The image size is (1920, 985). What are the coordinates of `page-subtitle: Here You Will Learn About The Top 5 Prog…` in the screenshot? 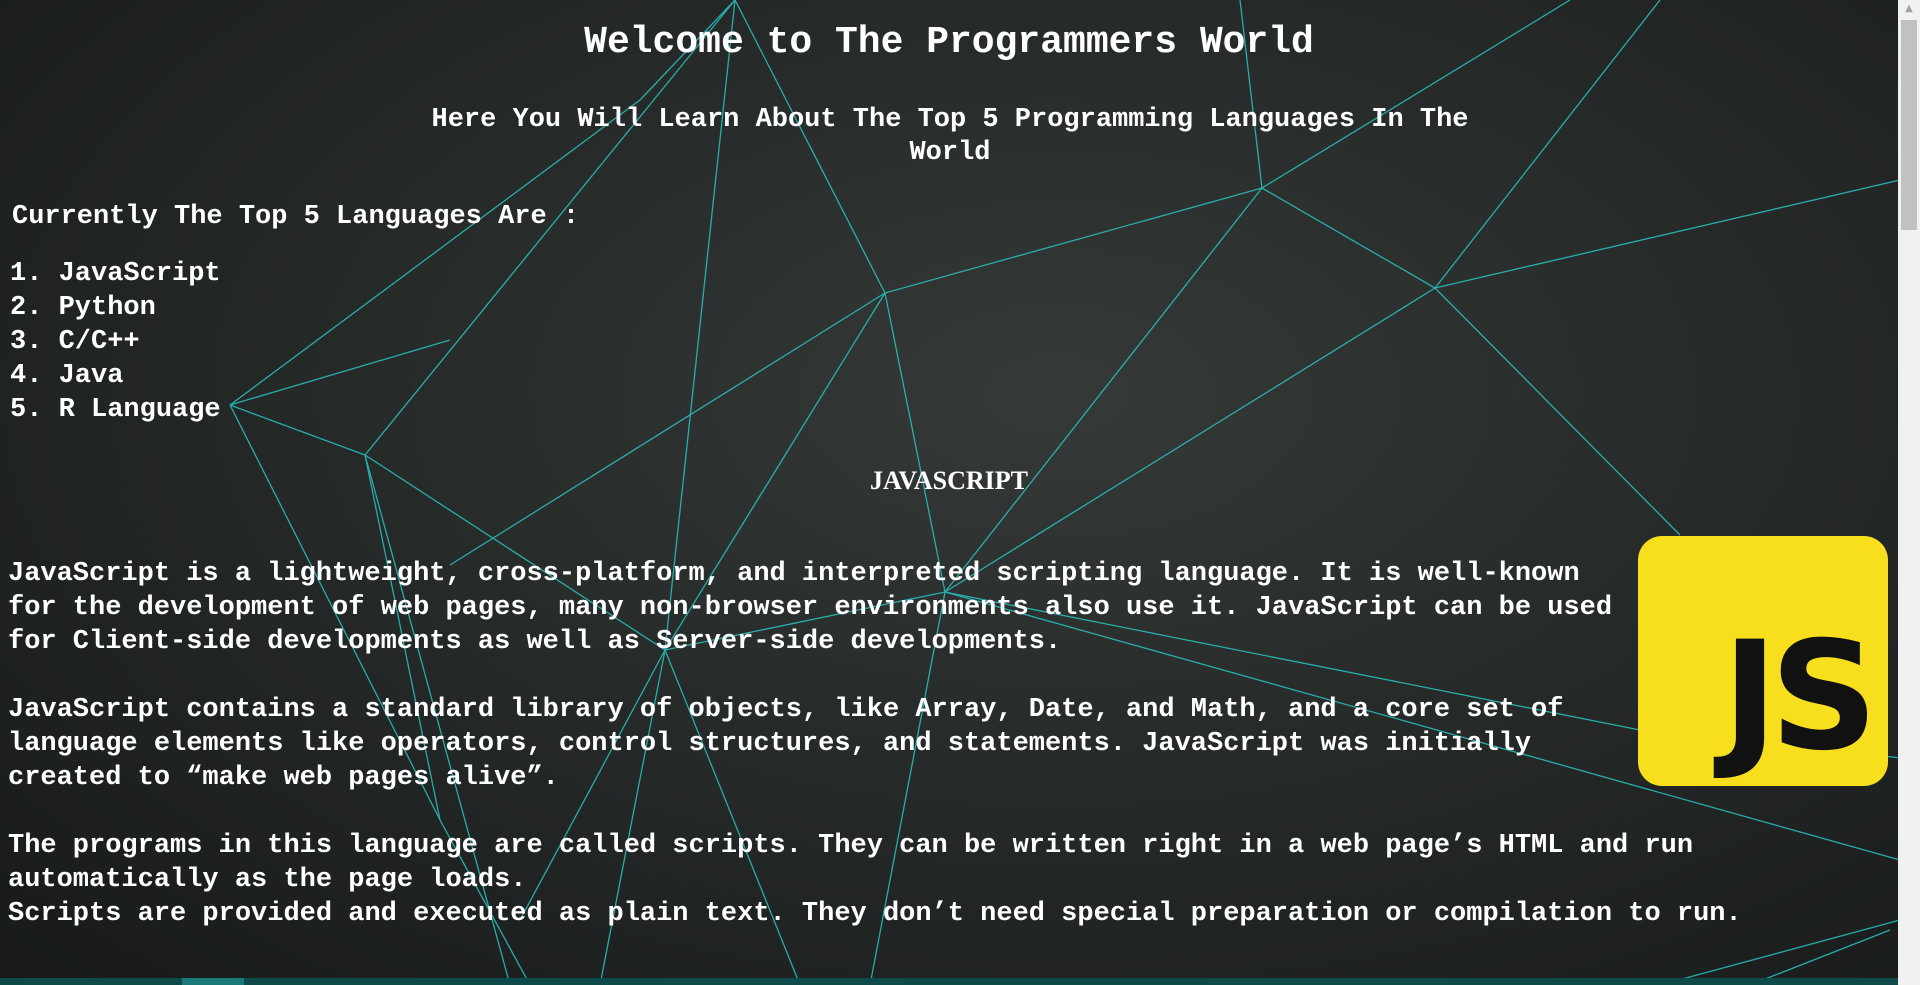 It's located at (950, 136).